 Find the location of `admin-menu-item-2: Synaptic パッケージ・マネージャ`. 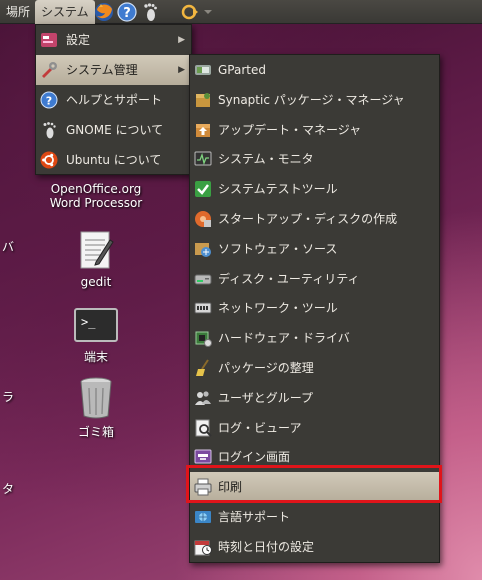

admin-menu-item-2: Synaptic パッケージ・マネージャ is located at coordinates (314, 100).